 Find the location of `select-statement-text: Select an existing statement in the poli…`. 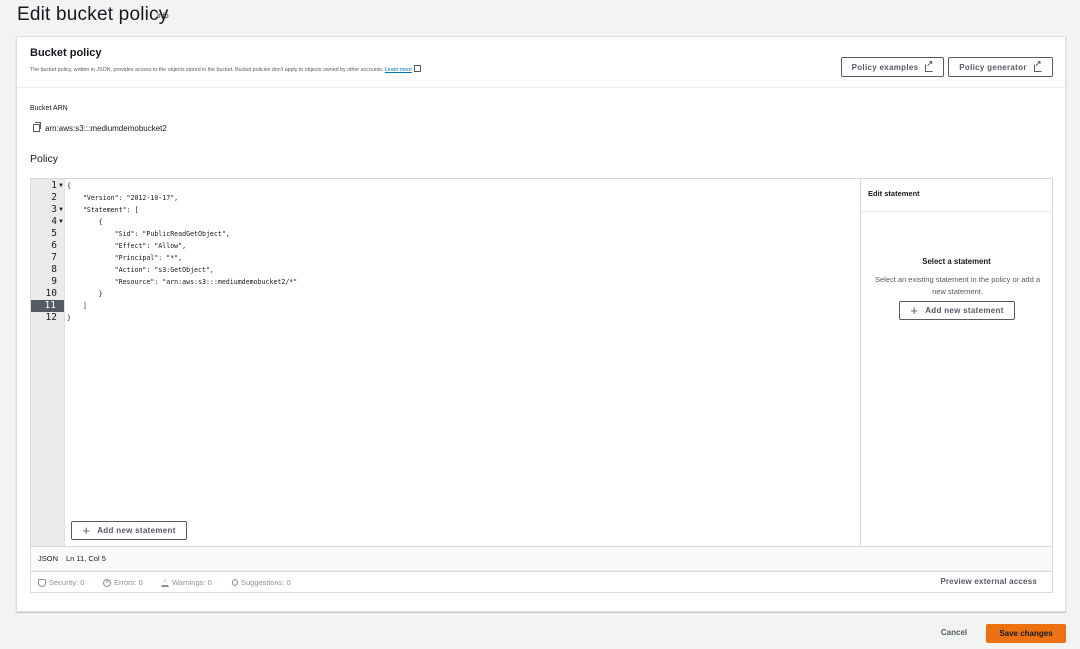

select-statement-text: Select an existing statement in the poli… is located at coordinates (957, 285).